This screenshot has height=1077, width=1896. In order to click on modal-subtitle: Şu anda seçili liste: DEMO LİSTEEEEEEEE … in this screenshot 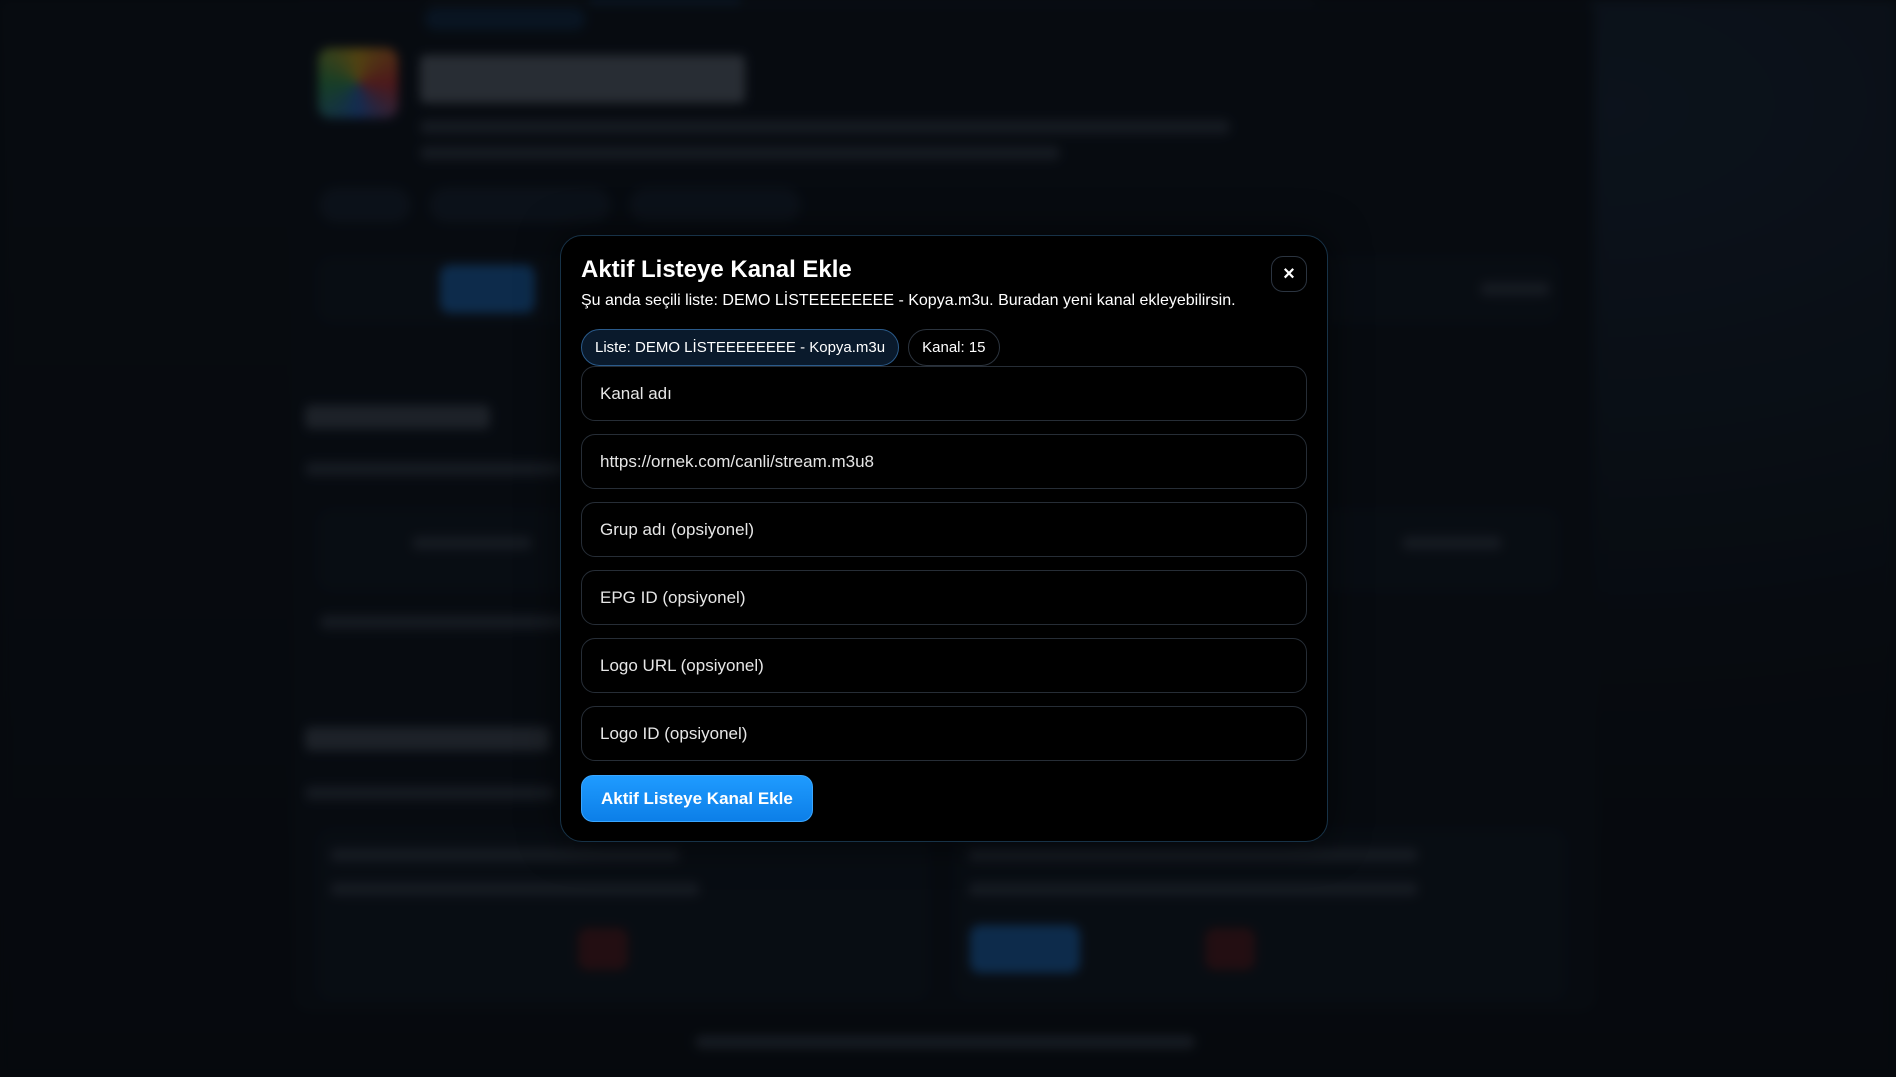, I will do `click(908, 300)`.